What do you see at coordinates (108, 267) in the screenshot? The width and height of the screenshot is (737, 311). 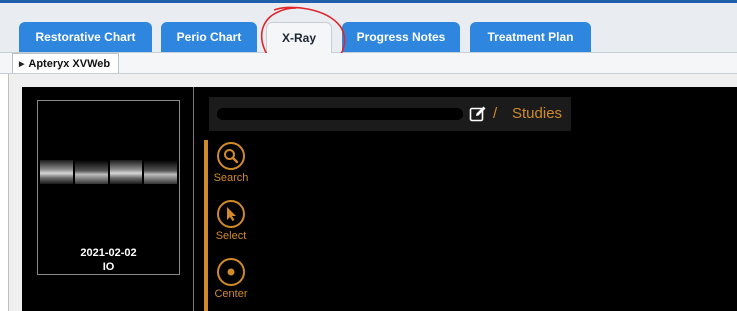 I see `study-modality: IO` at bounding box center [108, 267].